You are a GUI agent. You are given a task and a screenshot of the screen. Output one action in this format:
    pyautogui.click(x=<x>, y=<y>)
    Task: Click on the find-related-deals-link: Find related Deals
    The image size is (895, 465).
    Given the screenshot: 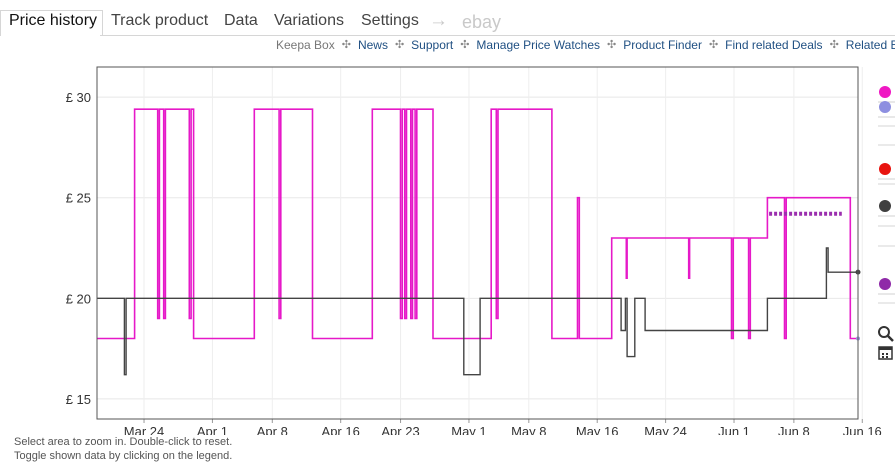 What is the action you would take?
    pyautogui.click(x=773, y=45)
    